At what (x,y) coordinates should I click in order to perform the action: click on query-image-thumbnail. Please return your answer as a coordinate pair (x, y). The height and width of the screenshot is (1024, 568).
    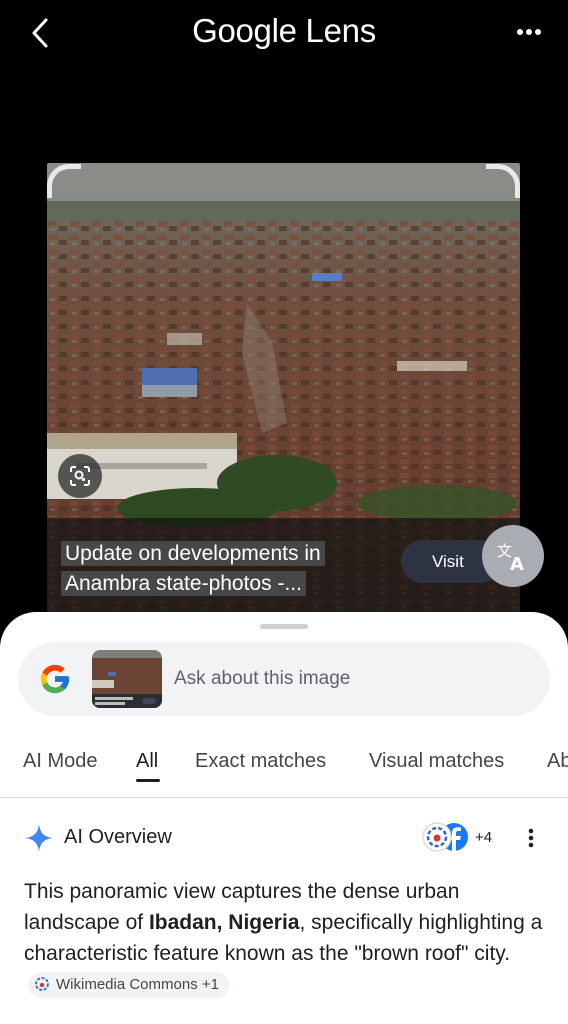
    Looking at the image, I should click on (127, 679).